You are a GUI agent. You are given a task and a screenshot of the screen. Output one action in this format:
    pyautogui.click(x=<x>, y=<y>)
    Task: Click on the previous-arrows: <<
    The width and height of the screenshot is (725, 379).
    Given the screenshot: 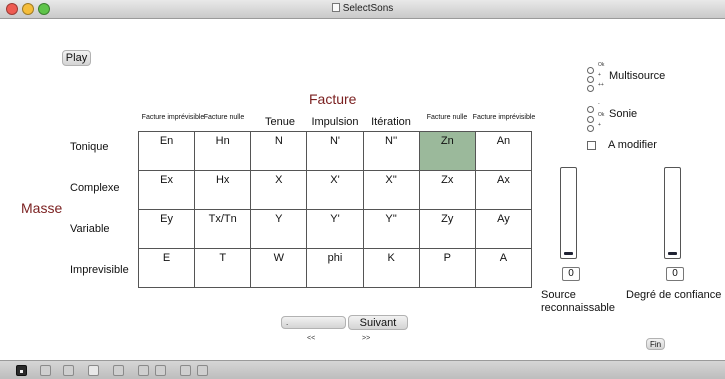 What is the action you would take?
    pyautogui.click(x=311, y=338)
    